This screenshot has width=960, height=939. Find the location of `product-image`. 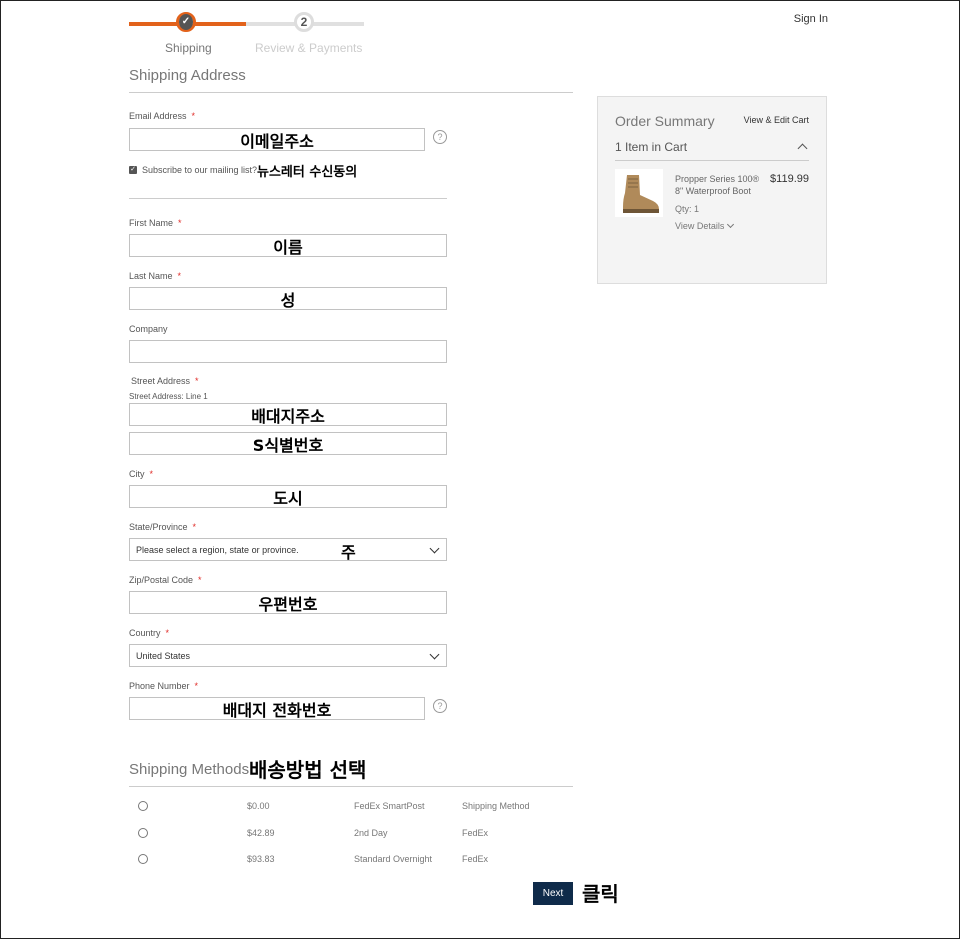

product-image is located at coordinates (639, 193).